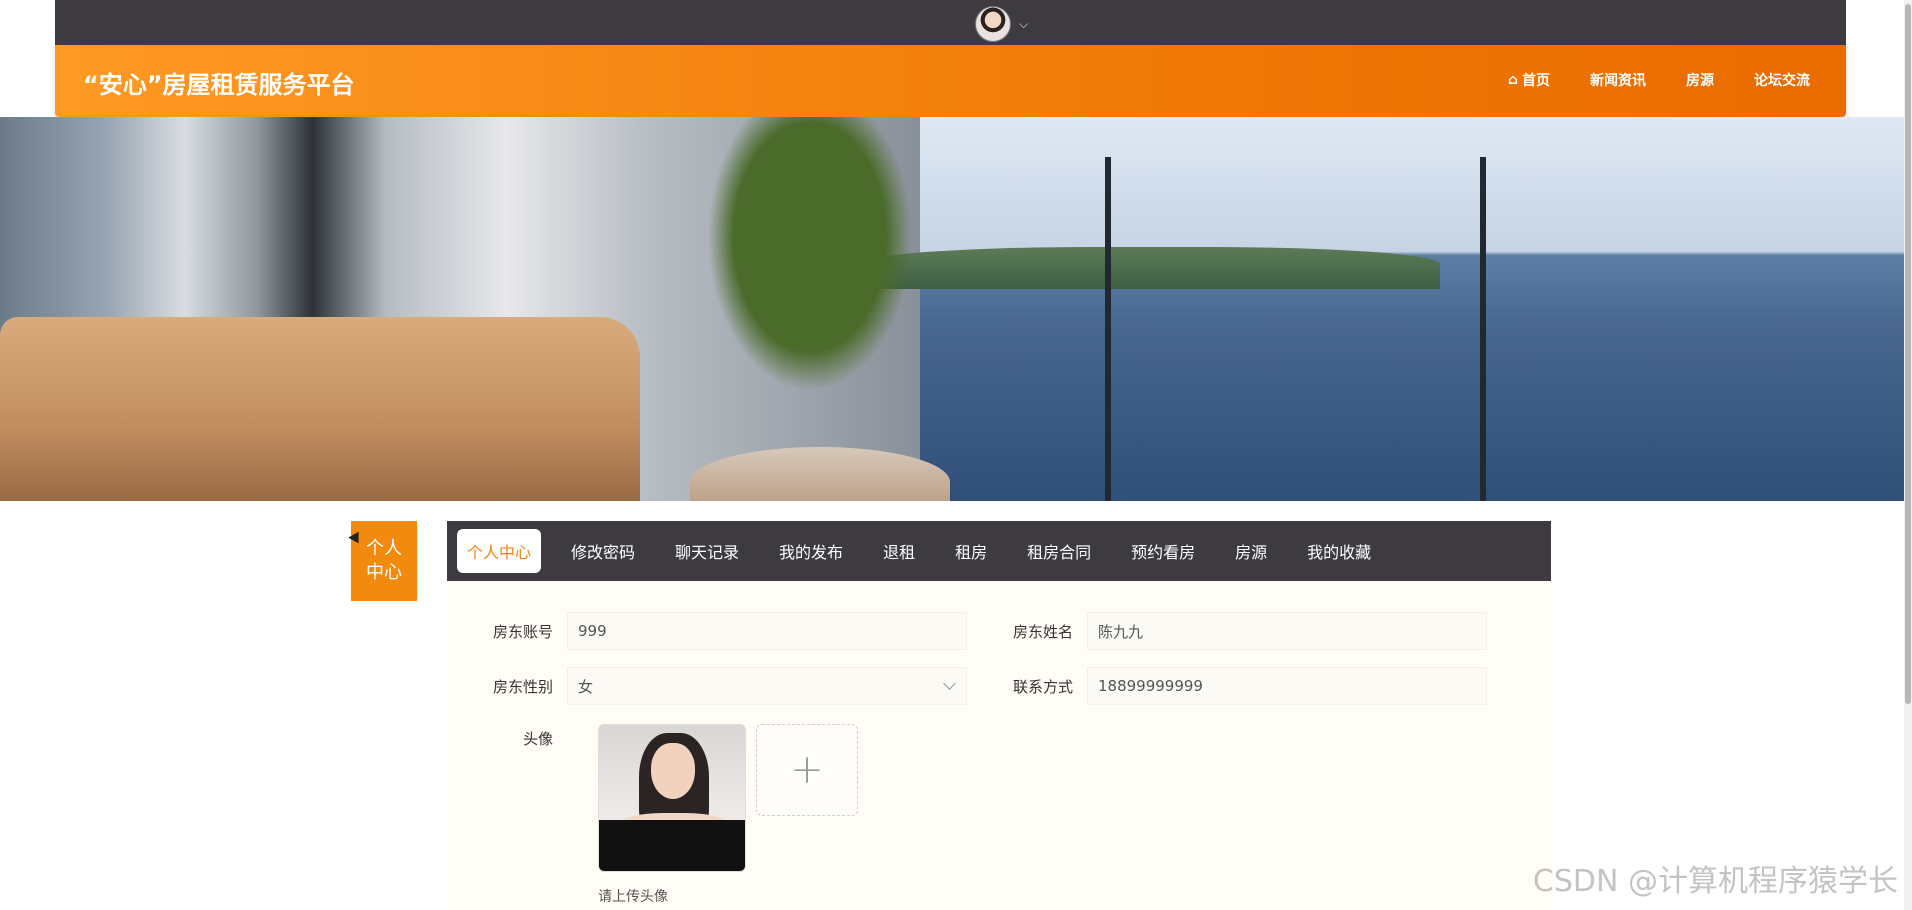 This screenshot has height=910, width=1912. What do you see at coordinates (949, 683) in the screenshot?
I see `chevron-down-icon` at bounding box center [949, 683].